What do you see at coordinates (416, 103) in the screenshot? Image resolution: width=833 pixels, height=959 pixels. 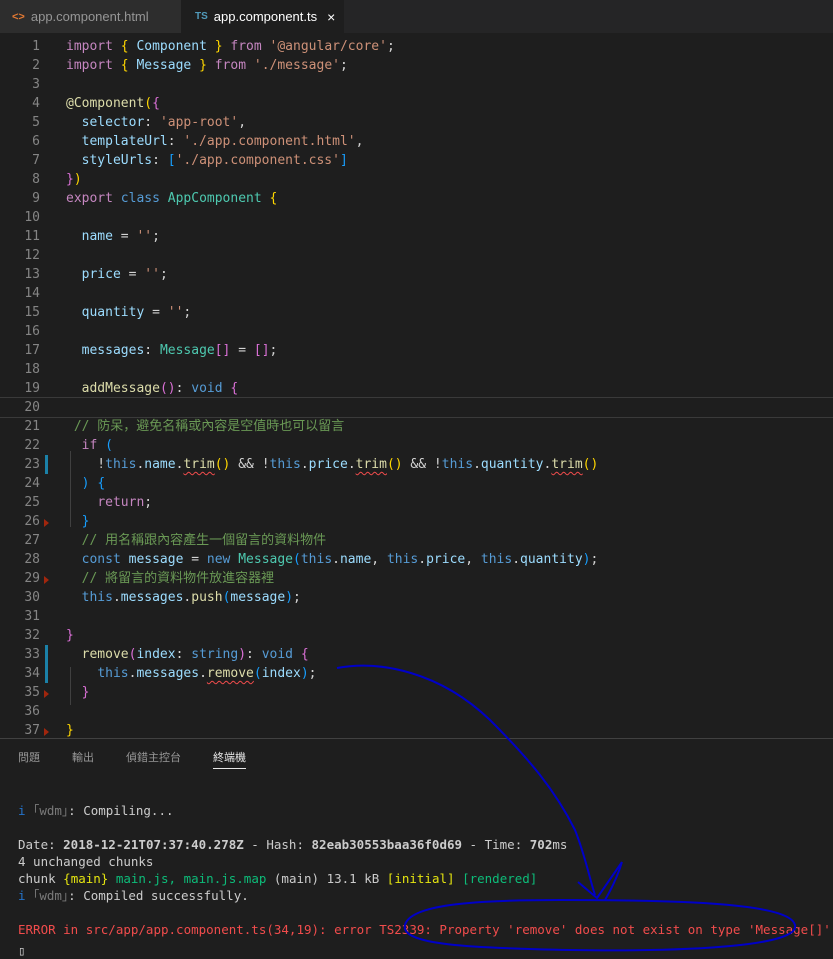 I see `code-line: 4 @Component({` at bounding box center [416, 103].